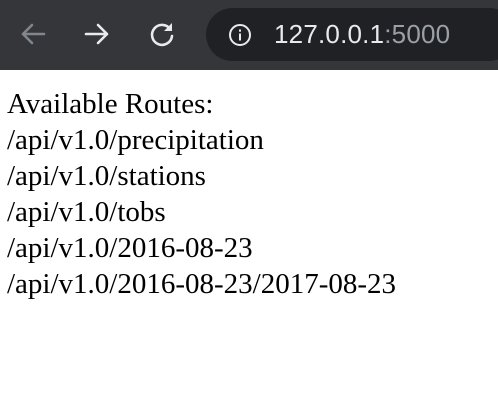  I want to click on reload-icon, so click(162, 35).